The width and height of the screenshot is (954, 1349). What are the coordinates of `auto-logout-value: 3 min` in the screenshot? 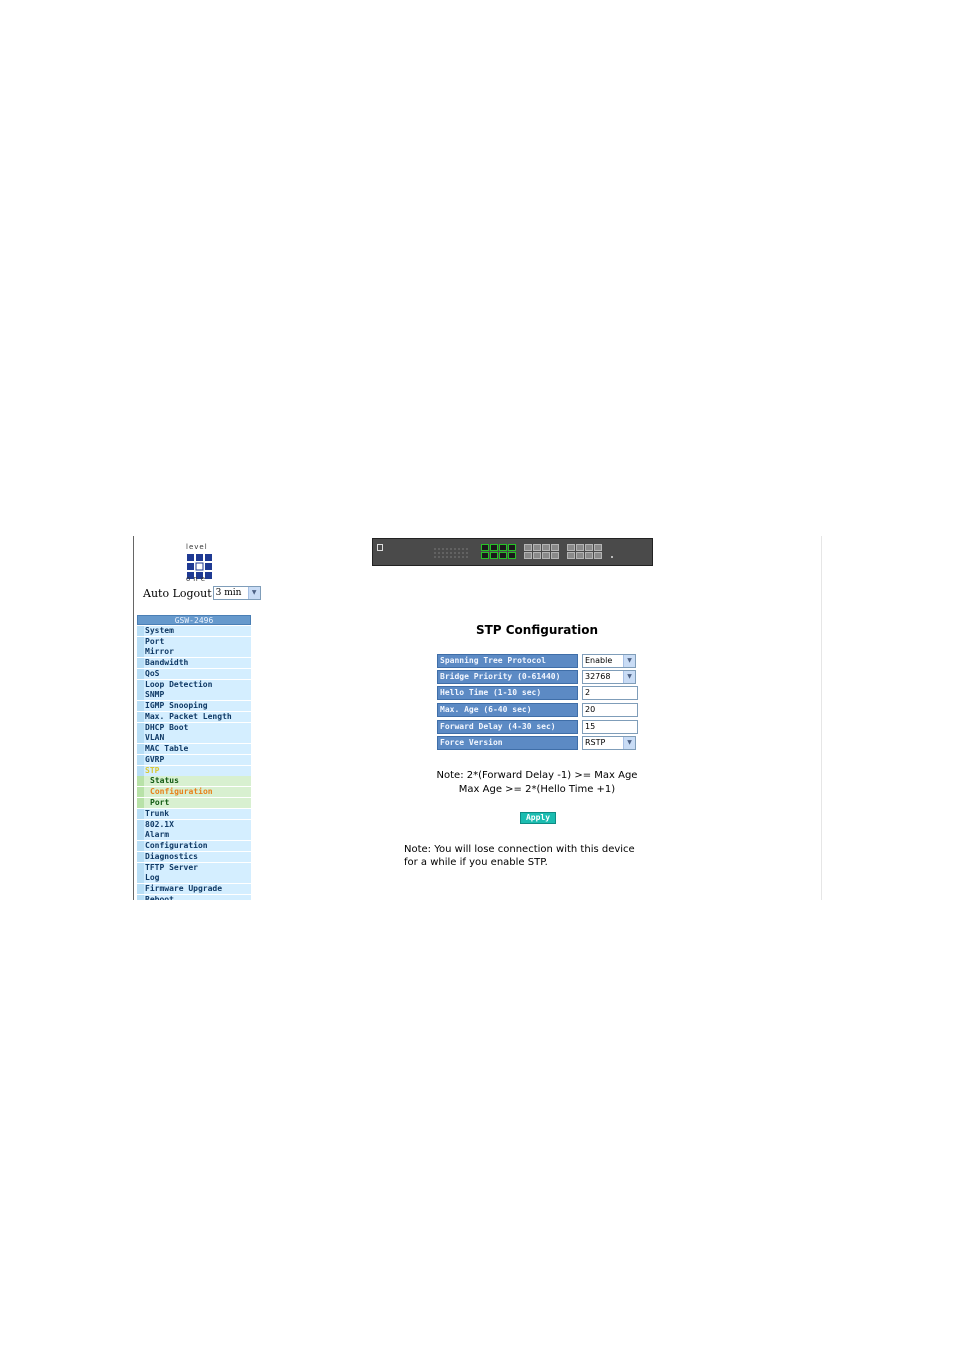 It's located at (228, 593).